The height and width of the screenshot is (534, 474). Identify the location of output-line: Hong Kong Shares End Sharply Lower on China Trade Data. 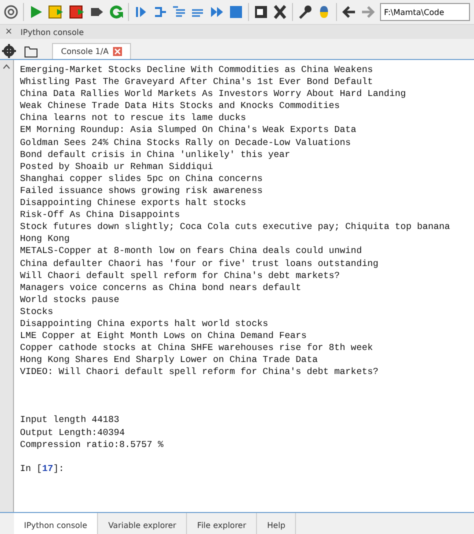
(169, 360).